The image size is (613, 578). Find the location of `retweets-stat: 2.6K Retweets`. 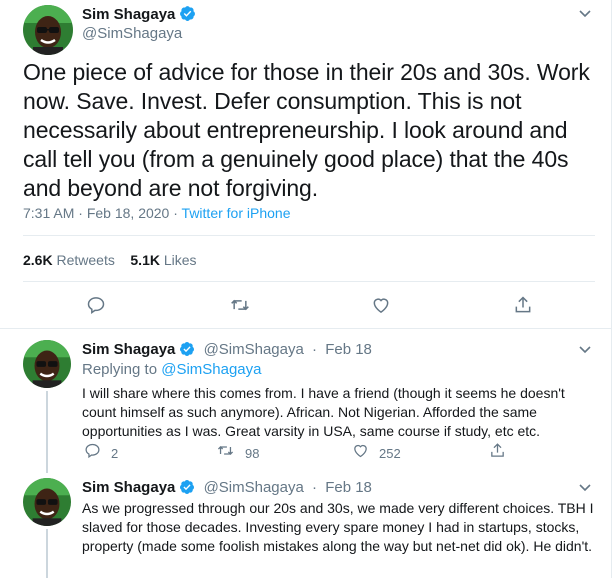

retweets-stat: 2.6K Retweets is located at coordinates (69, 260).